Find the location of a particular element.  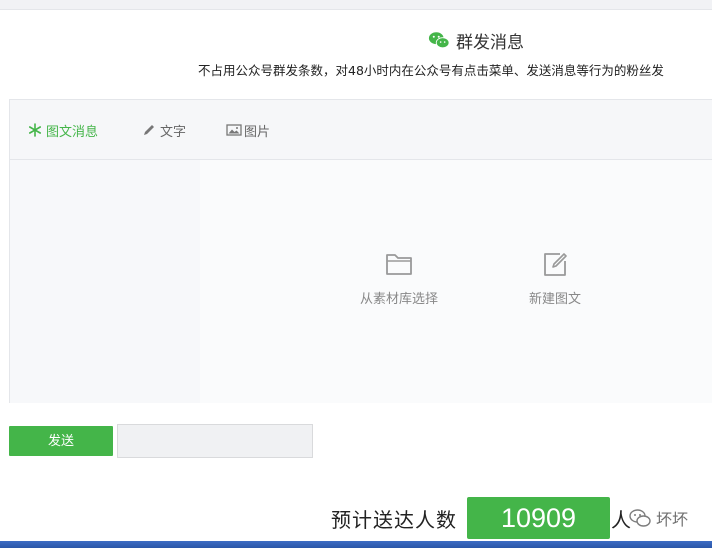

tab-image: 图片 is located at coordinates (248, 130).